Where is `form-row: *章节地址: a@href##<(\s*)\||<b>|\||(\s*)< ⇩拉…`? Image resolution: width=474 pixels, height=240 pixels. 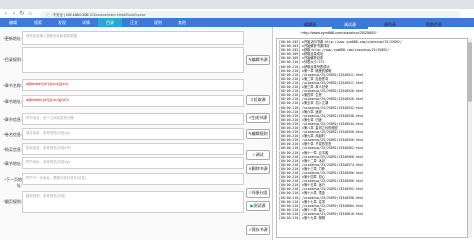 form-row: *章节地址: a@href##<(\s*)\||<b>|\||(\s*)< ⇩拉… is located at coordinates (136, 101).